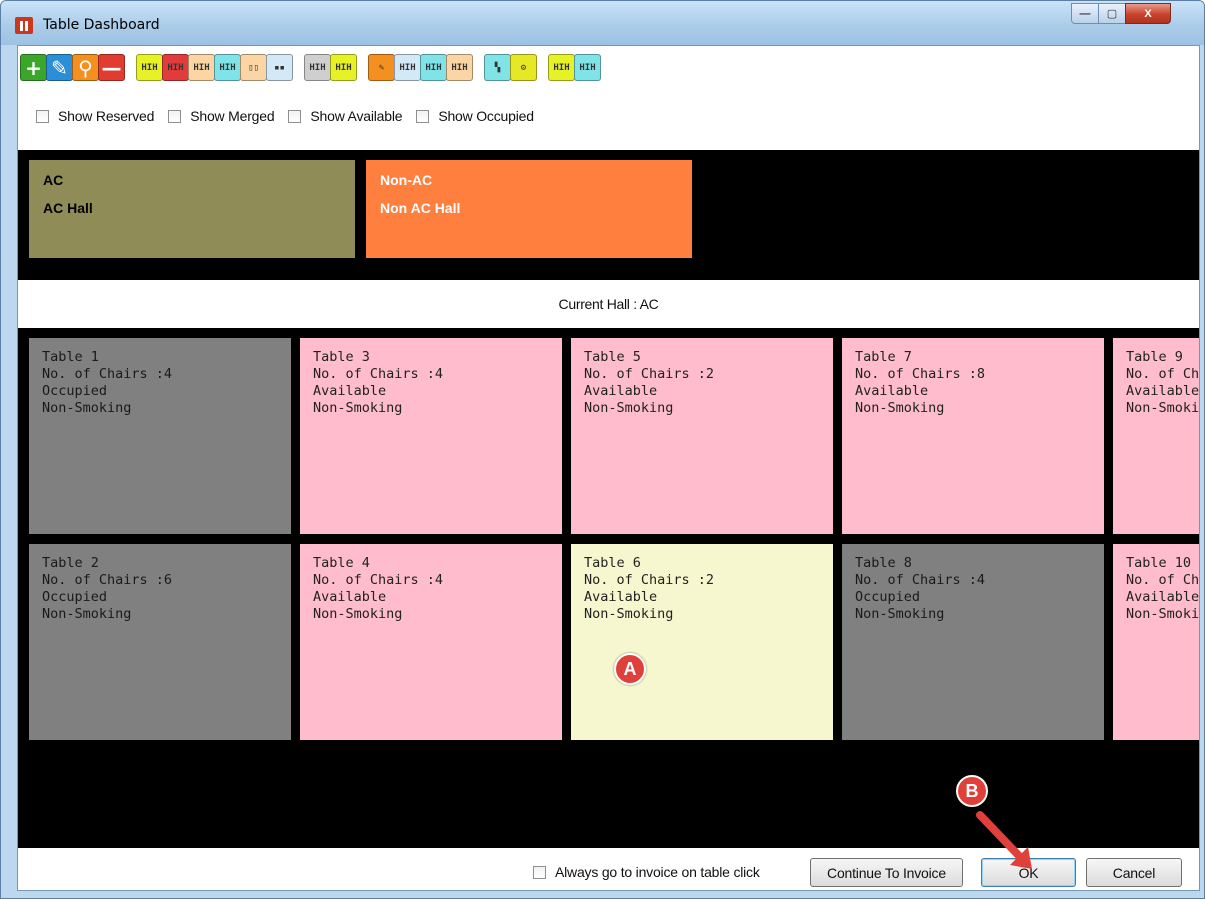  I want to click on always-invoice-checkbox: Always go to invoice on table click, so click(646, 872).